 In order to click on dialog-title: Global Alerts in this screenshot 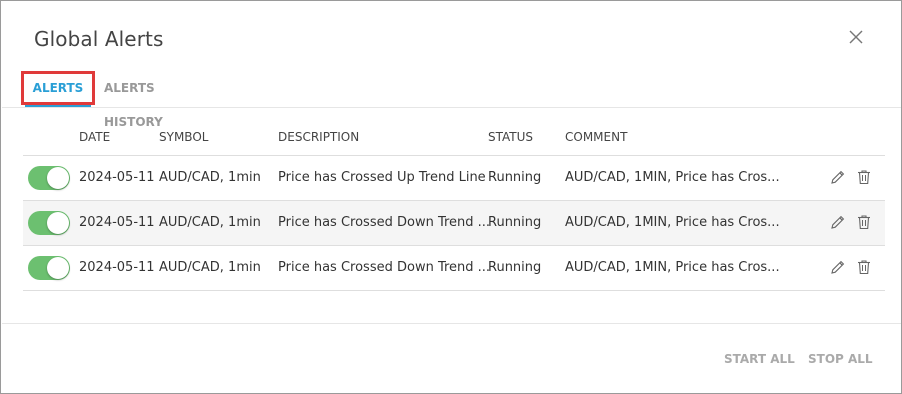, I will do `click(99, 39)`.